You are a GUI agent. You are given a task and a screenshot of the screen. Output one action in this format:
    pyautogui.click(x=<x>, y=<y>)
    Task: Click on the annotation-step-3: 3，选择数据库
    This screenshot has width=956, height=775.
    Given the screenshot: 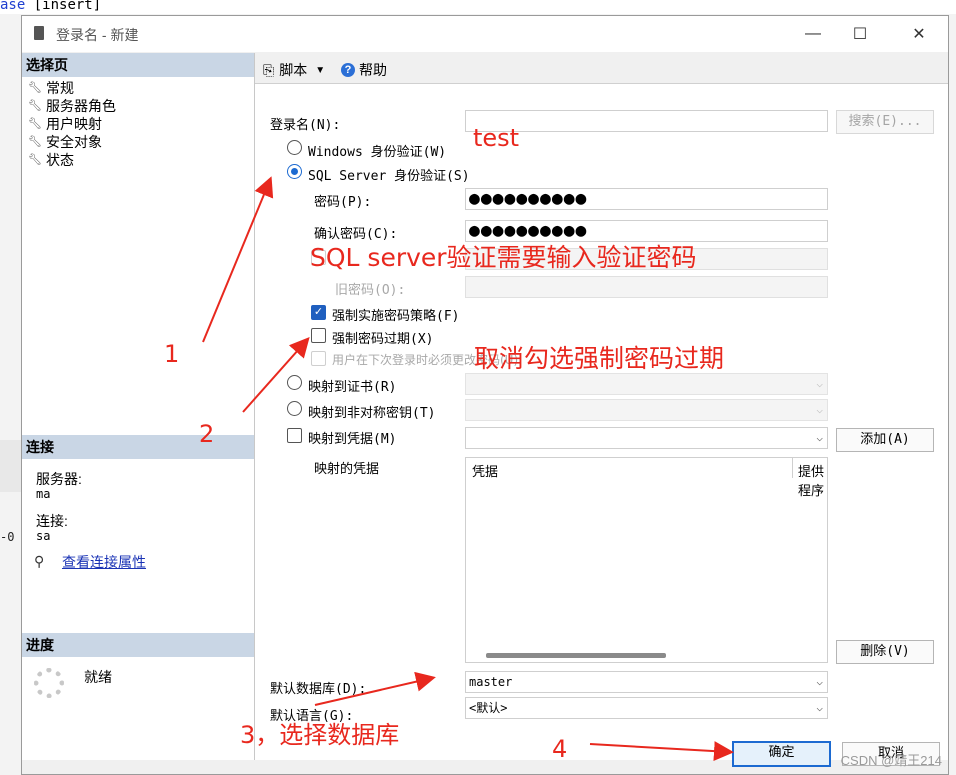 What is the action you would take?
    pyautogui.click(x=320, y=735)
    